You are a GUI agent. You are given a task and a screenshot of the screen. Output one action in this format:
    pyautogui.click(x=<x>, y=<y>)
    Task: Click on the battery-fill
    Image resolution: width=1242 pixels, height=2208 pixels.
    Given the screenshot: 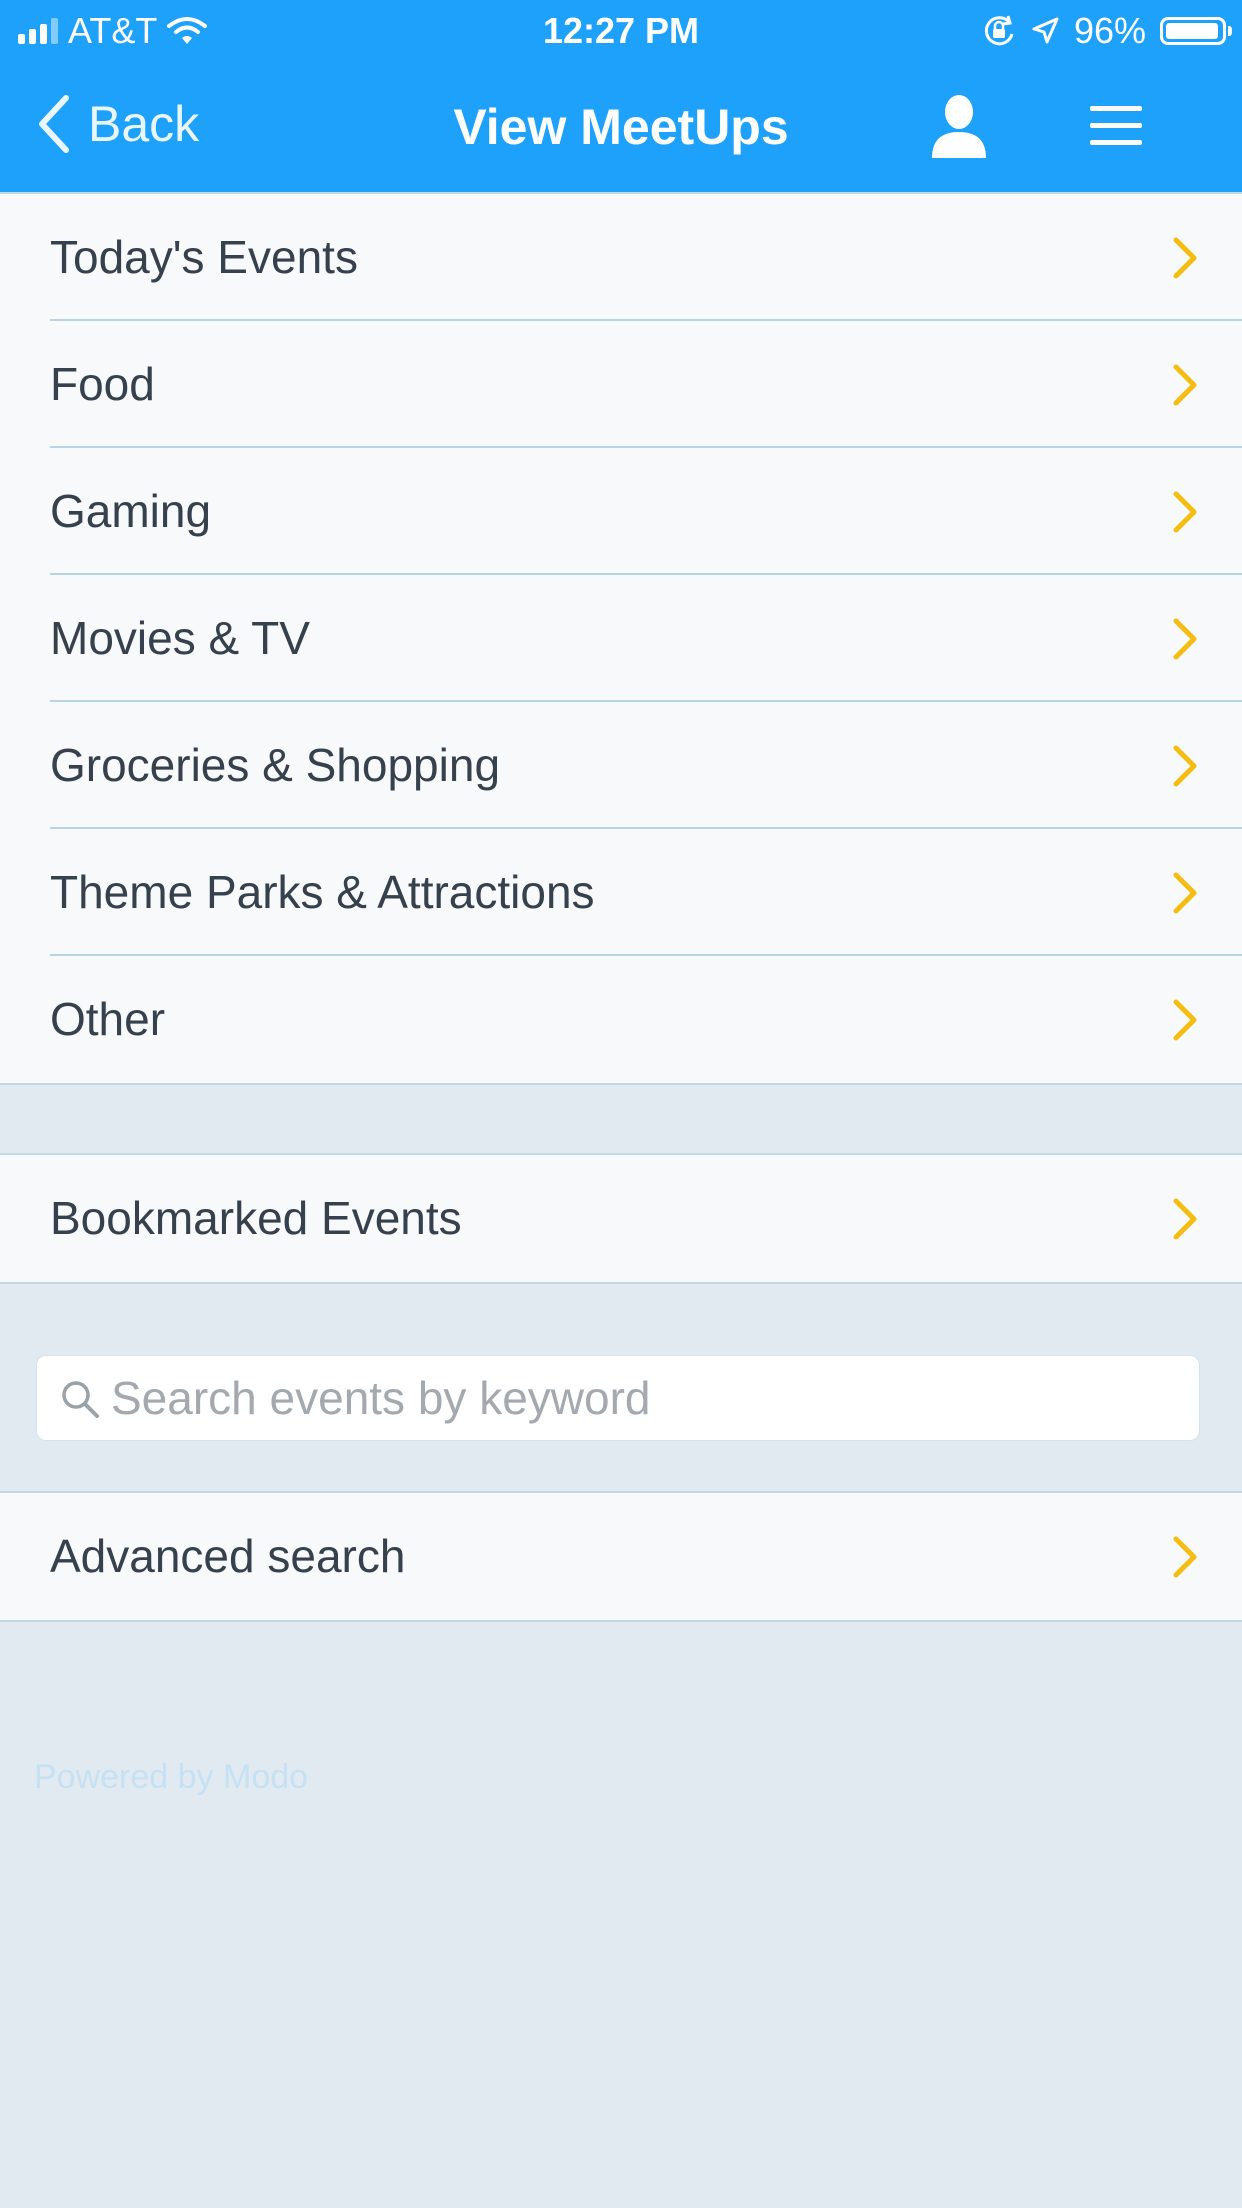 What is the action you would take?
    pyautogui.click(x=1192, y=31)
    